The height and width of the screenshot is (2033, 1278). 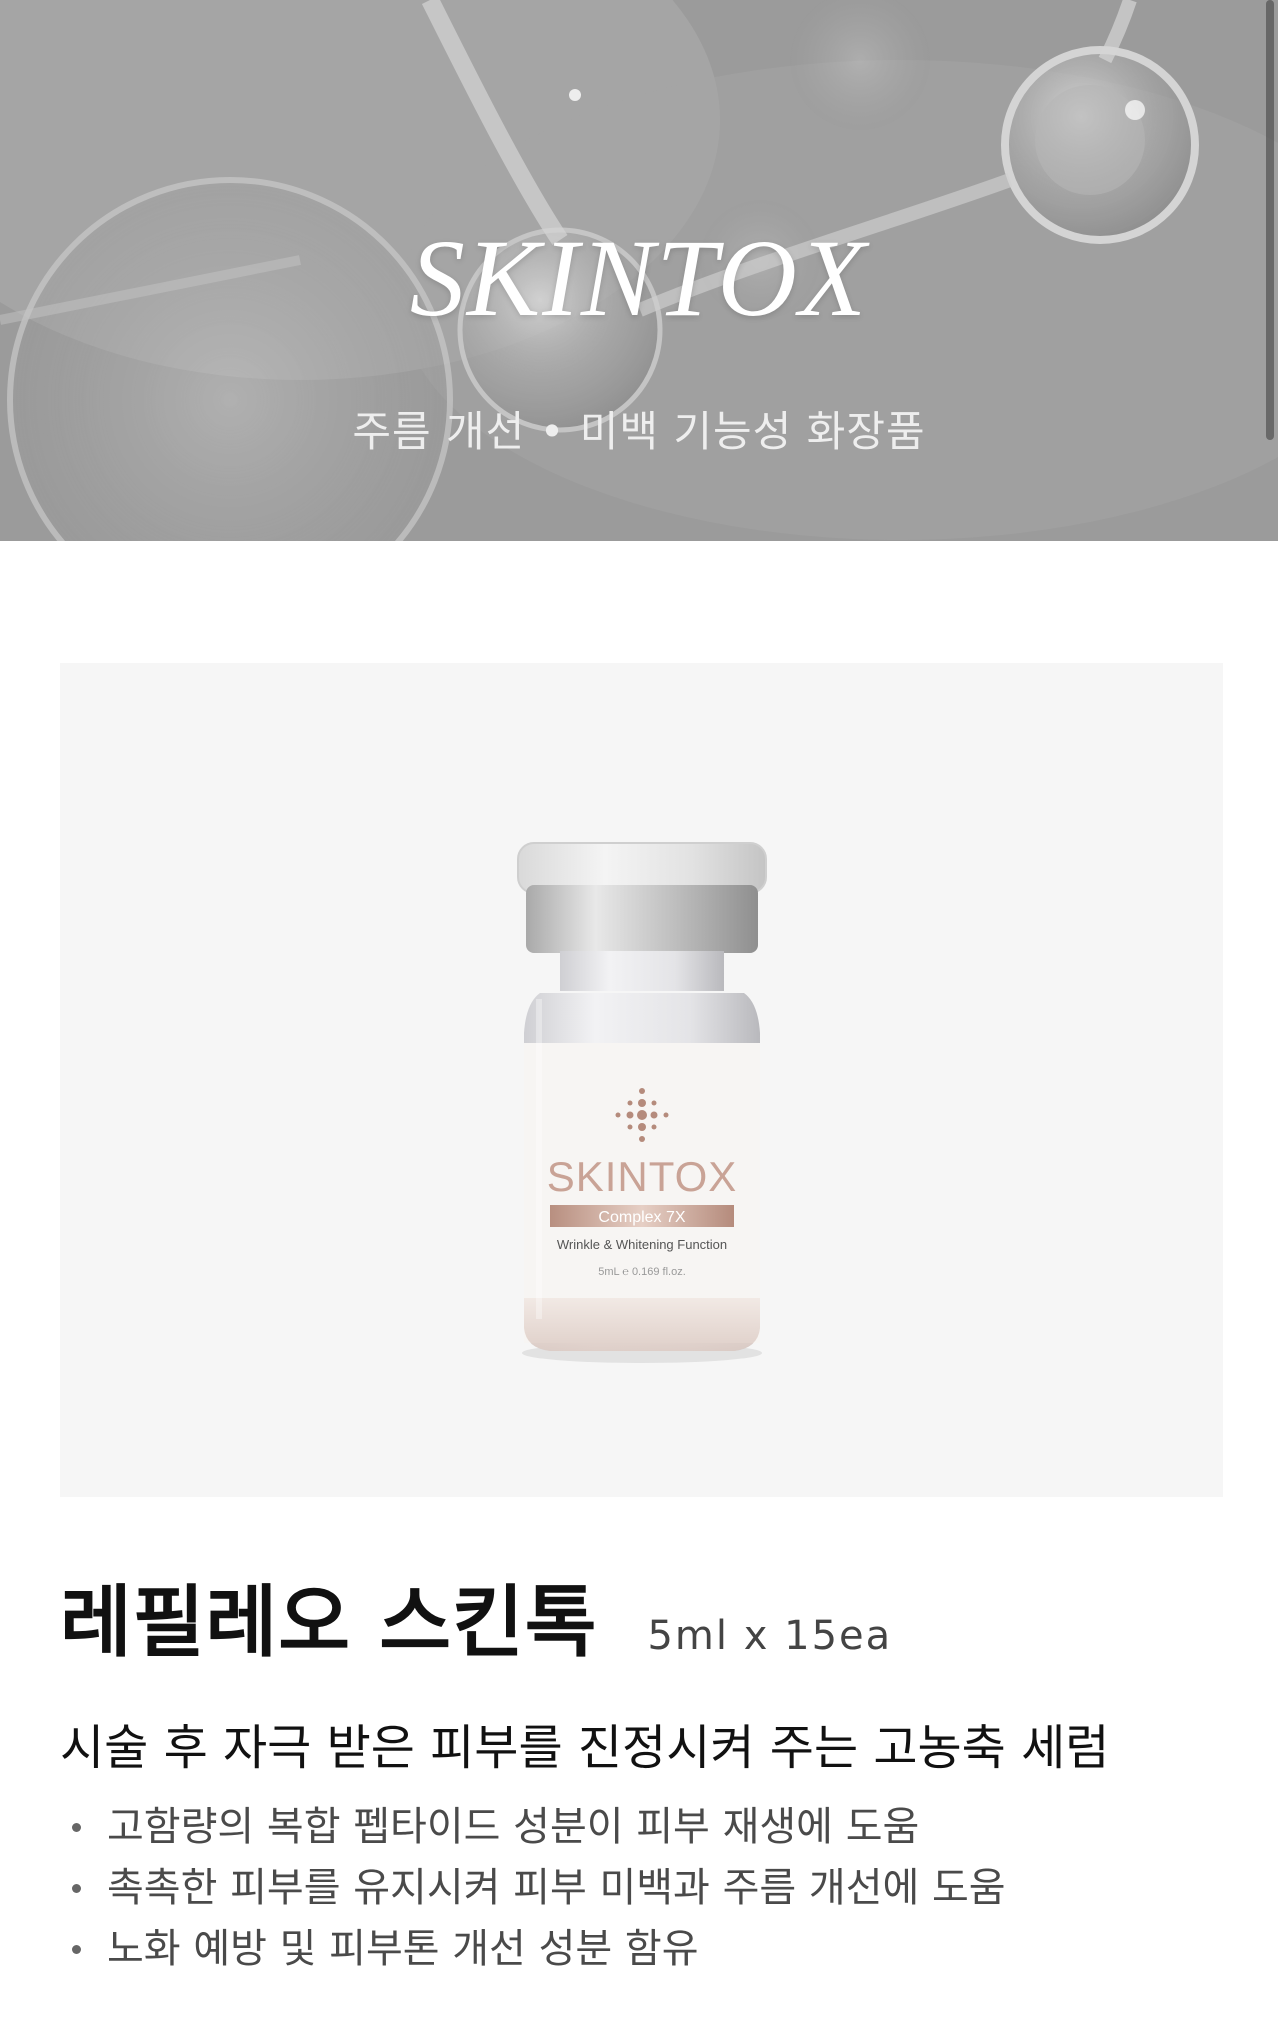 I want to click on feature-item: 촉촉한 피부를 유지시켜 피부 미백과 주름 개선에 도움, so click(x=650, y=1888).